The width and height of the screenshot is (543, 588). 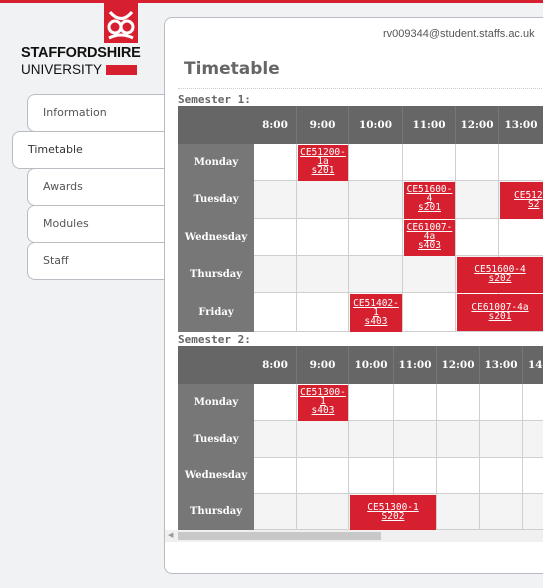 What do you see at coordinates (121, 70) in the screenshot?
I see `brand-bar` at bounding box center [121, 70].